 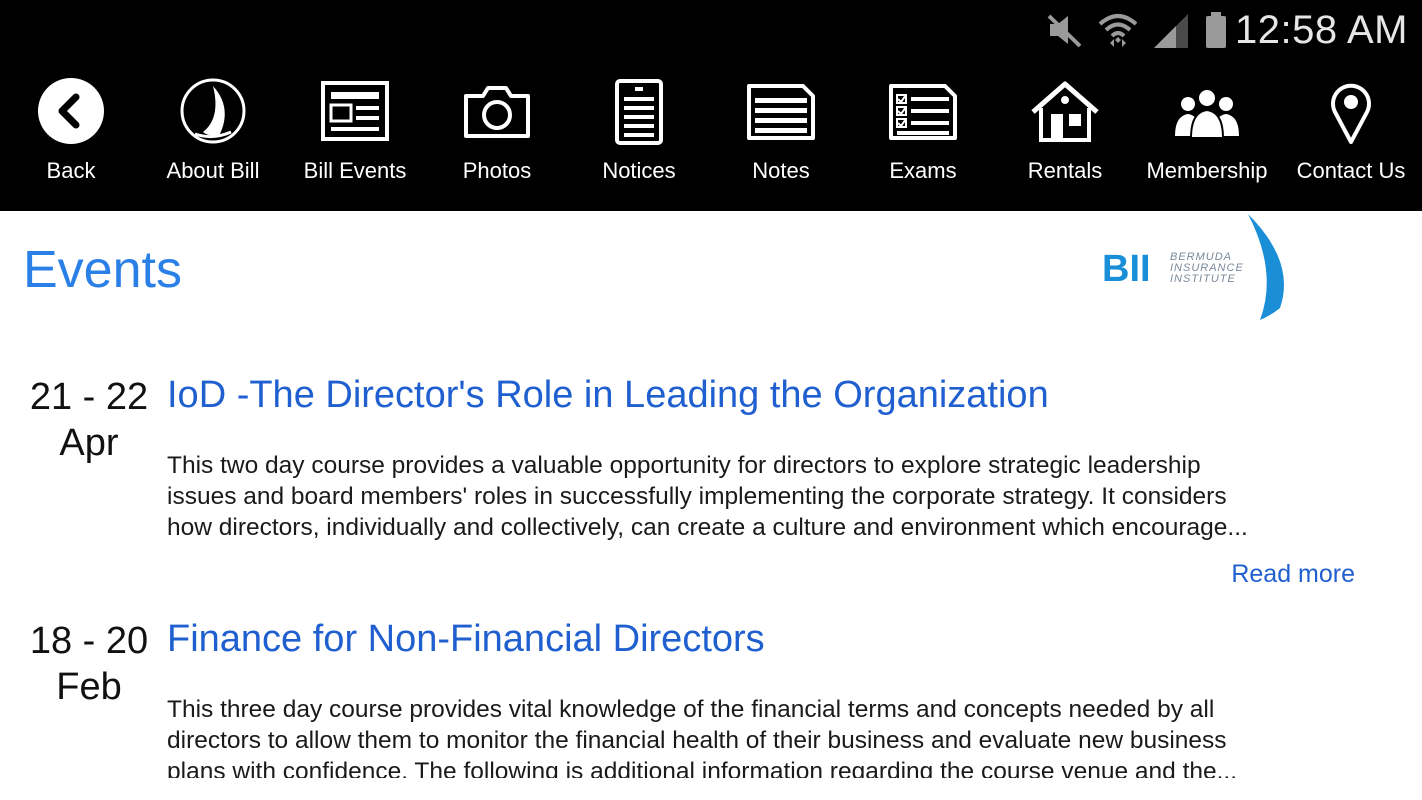 I want to click on newspaper-icon, so click(x=355, y=111).